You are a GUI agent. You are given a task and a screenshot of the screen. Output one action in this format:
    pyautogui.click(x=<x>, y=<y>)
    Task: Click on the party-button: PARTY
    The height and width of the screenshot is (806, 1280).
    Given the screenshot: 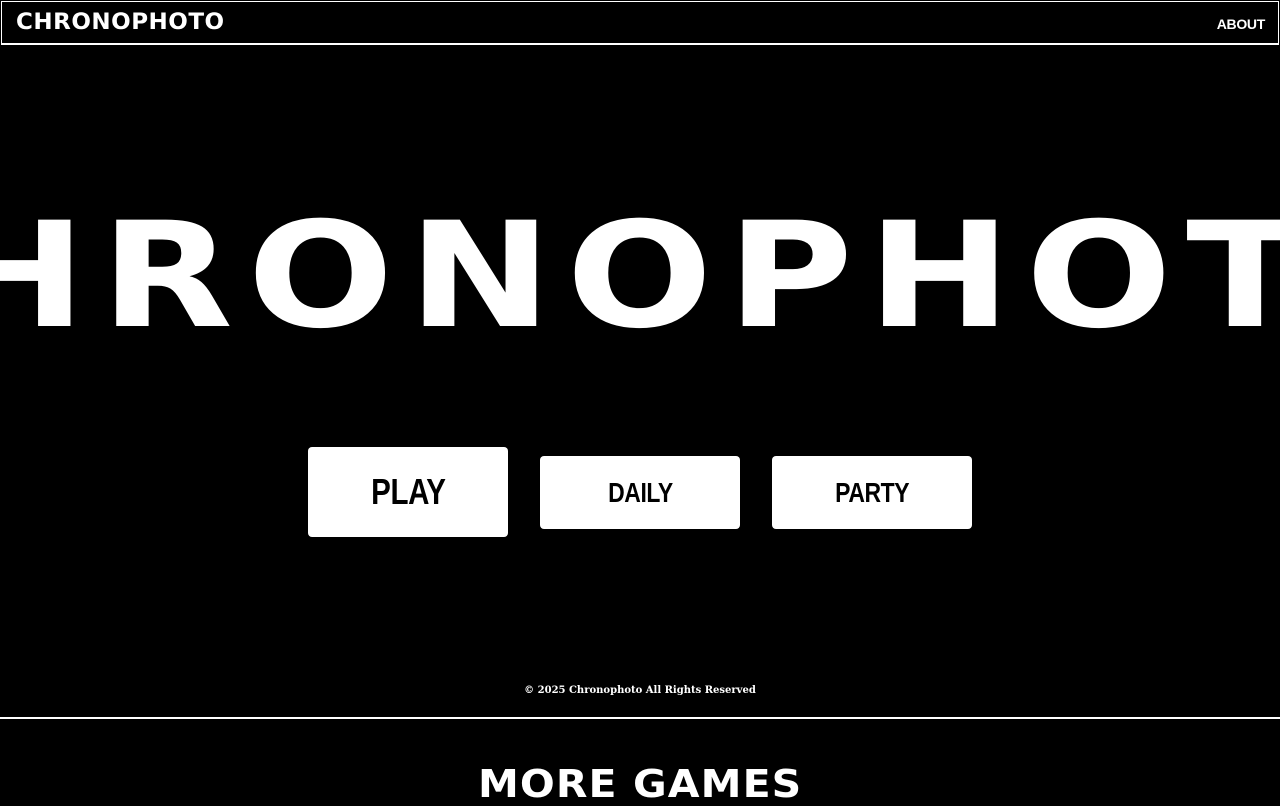 What is the action you would take?
    pyautogui.click(x=872, y=492)
    